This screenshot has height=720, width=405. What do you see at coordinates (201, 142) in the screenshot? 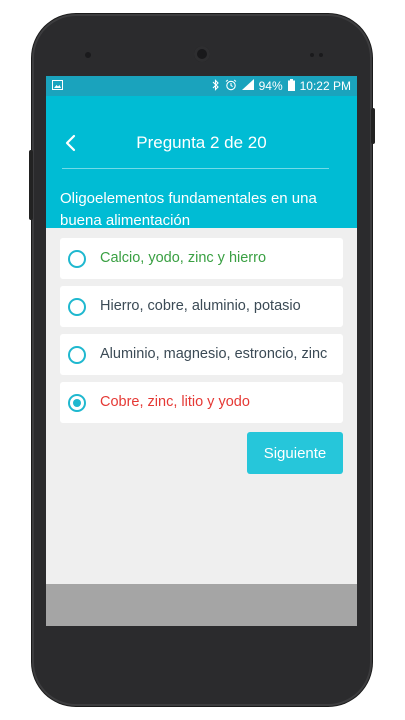
I see `page-title: Pregunta 2 de 20` at bounding box center [201, 142].